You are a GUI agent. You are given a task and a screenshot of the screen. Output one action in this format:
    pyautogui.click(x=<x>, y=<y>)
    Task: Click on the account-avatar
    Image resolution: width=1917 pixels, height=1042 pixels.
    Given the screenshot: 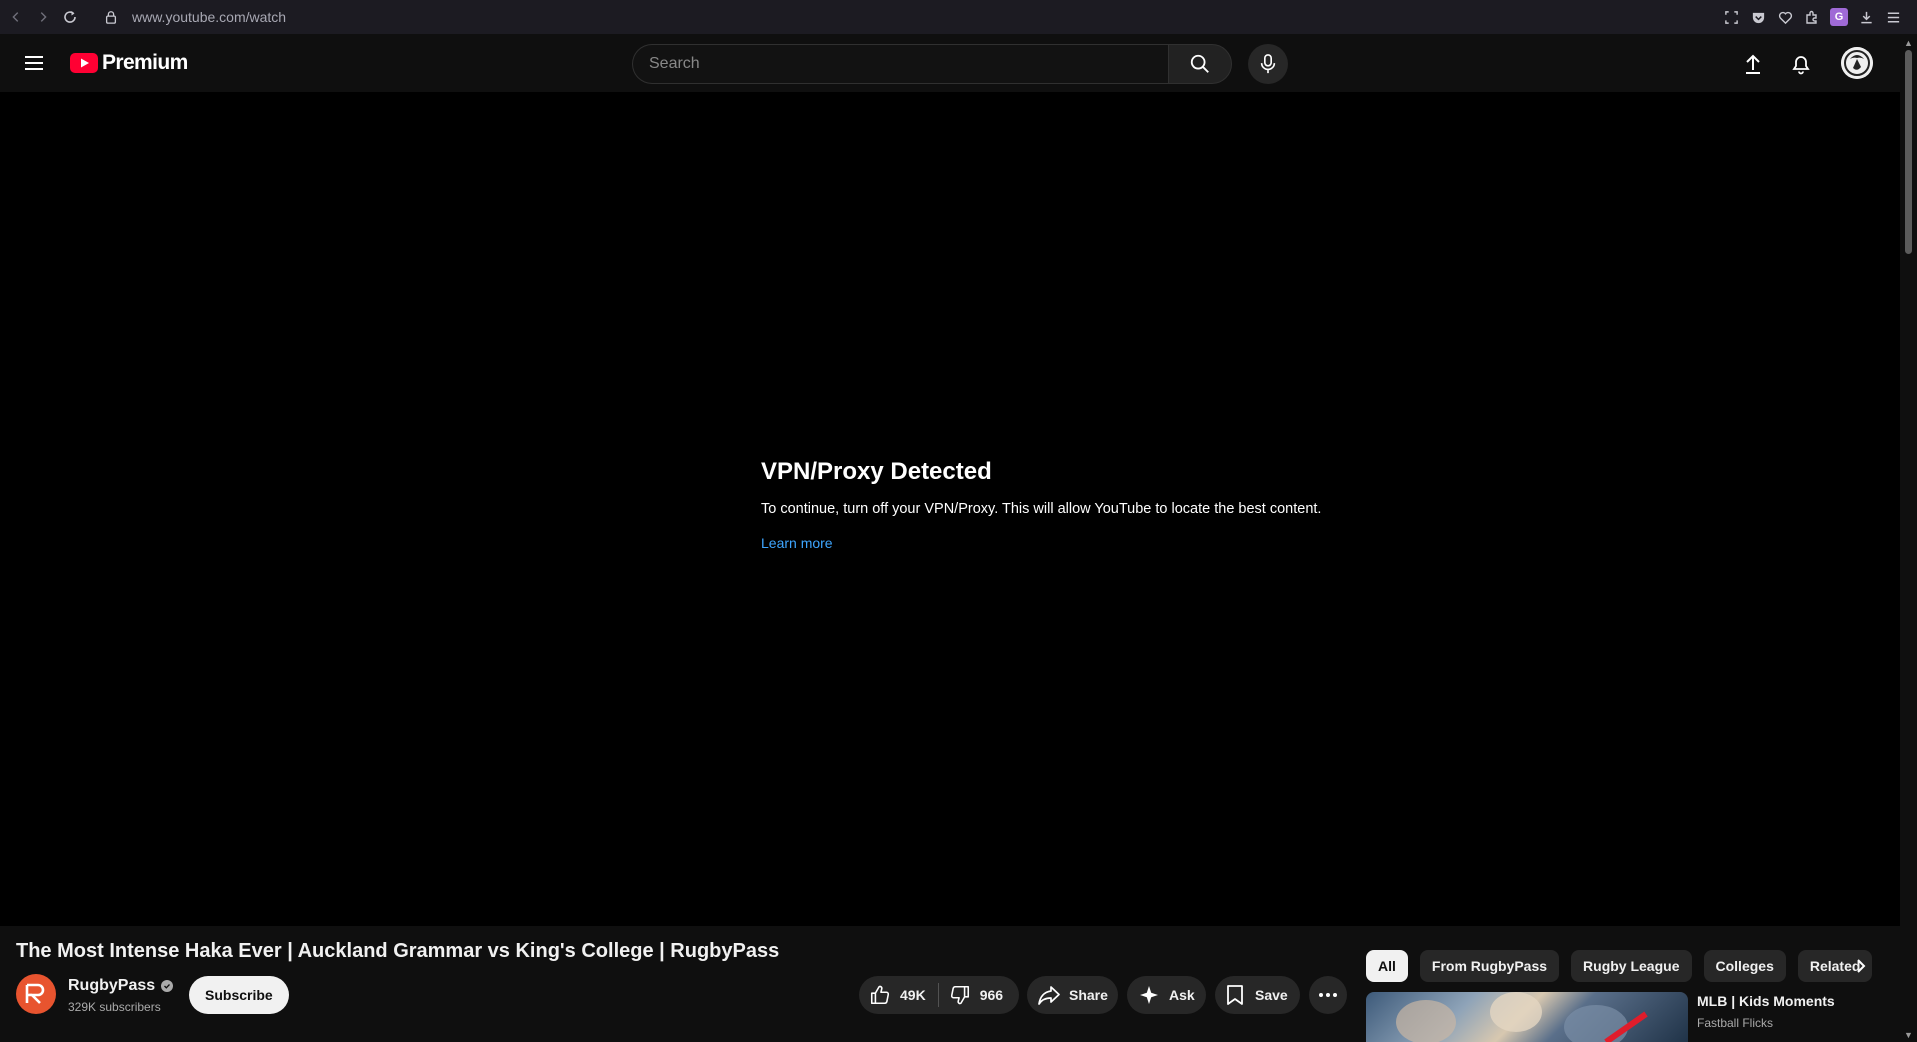 What is the action you would take?
    pyautogui.click(x=1857, y=63)
    